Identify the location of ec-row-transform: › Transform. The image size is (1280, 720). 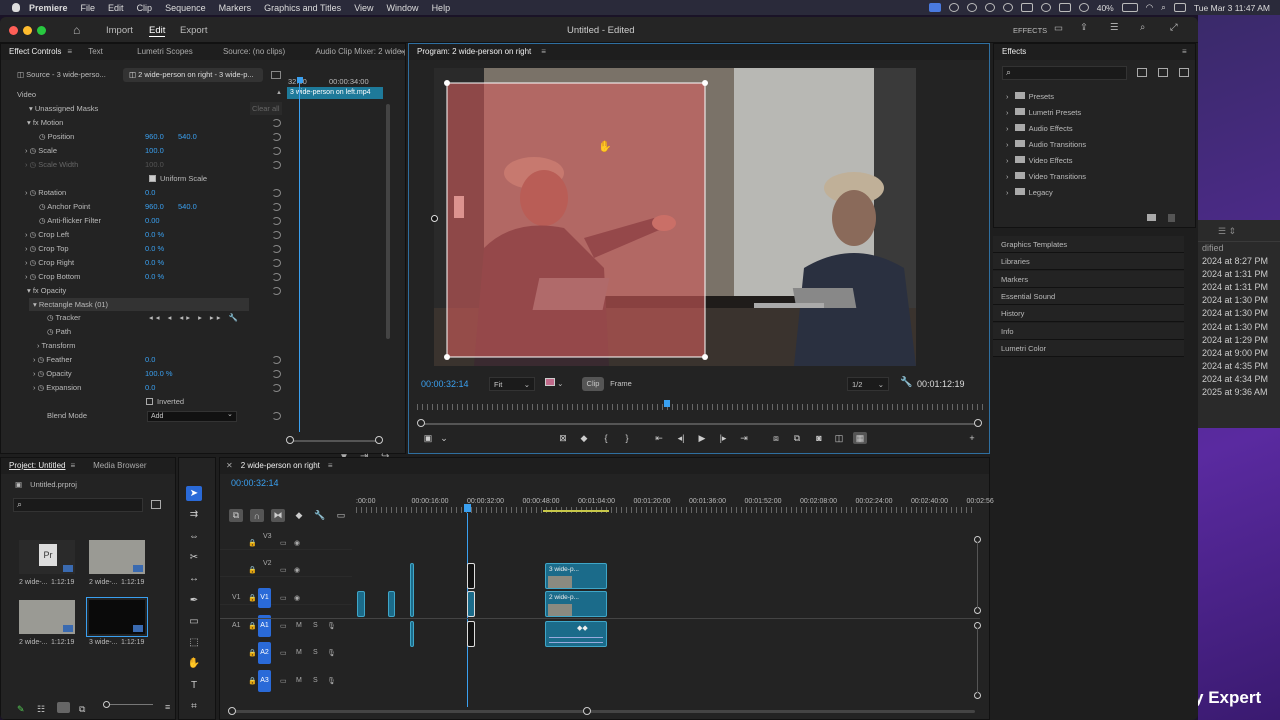
(56, 345).